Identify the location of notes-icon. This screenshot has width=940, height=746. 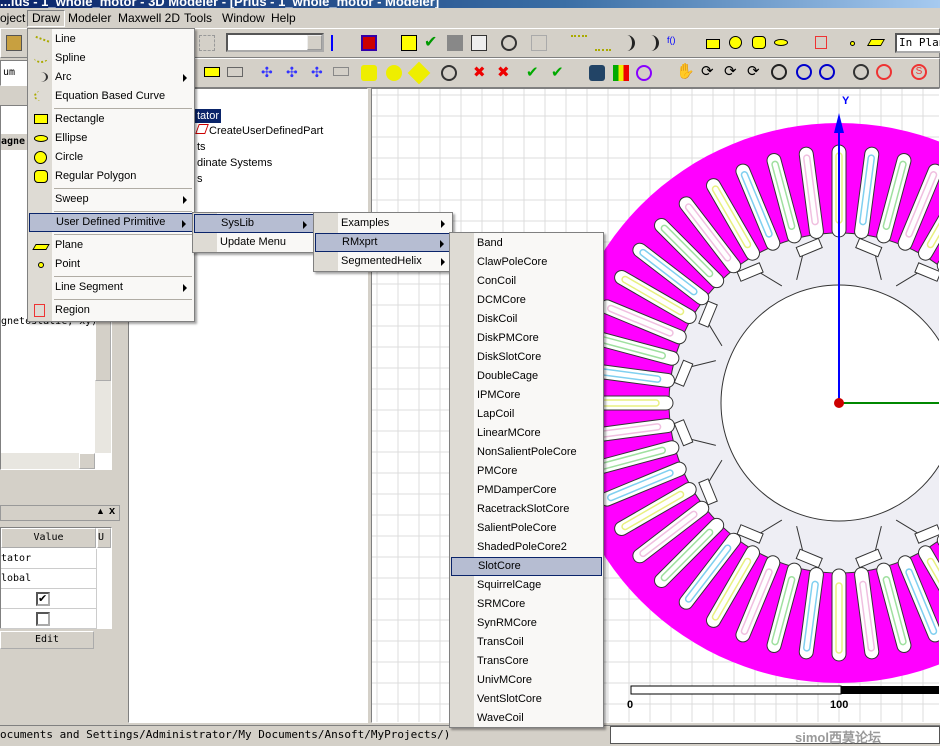
(409, 43).